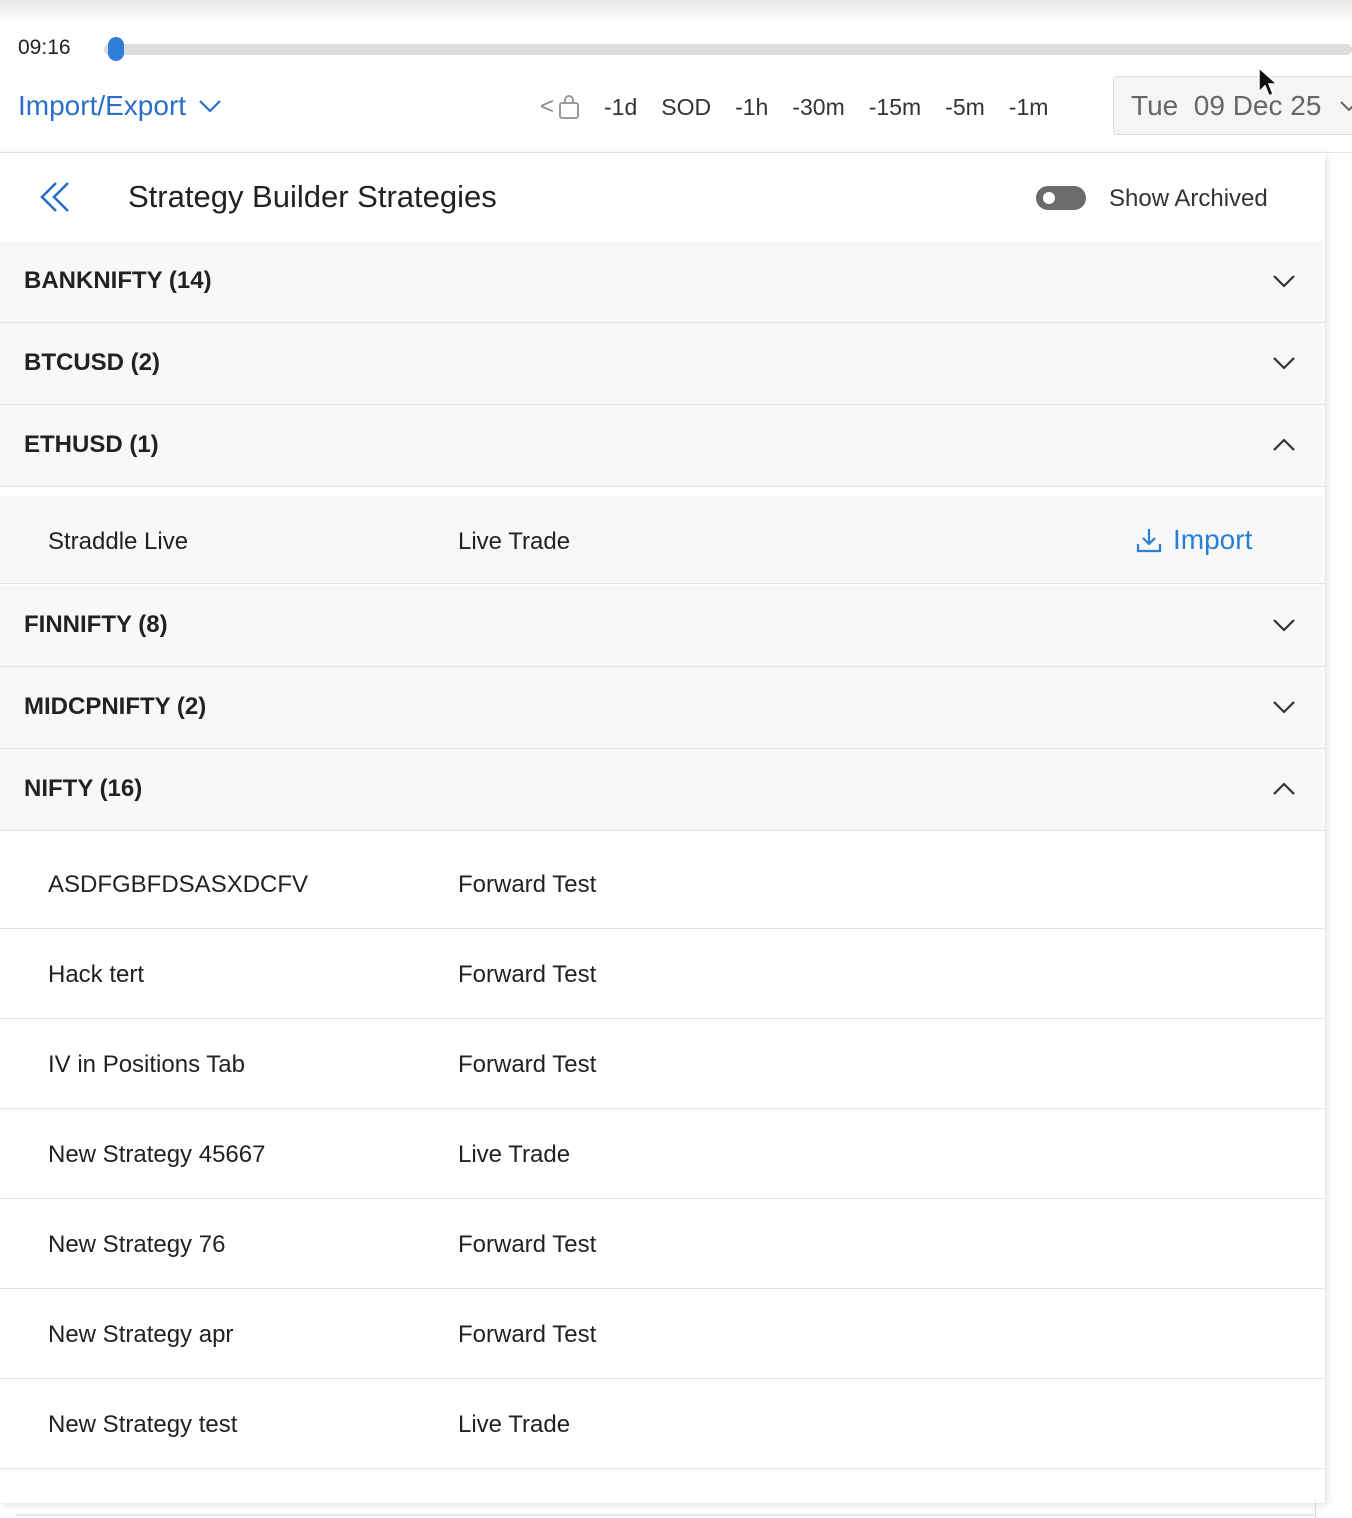 This screenshot has height=1518, width=1352. I want to click on group-title: NIFTY (16), so click(83, 788).